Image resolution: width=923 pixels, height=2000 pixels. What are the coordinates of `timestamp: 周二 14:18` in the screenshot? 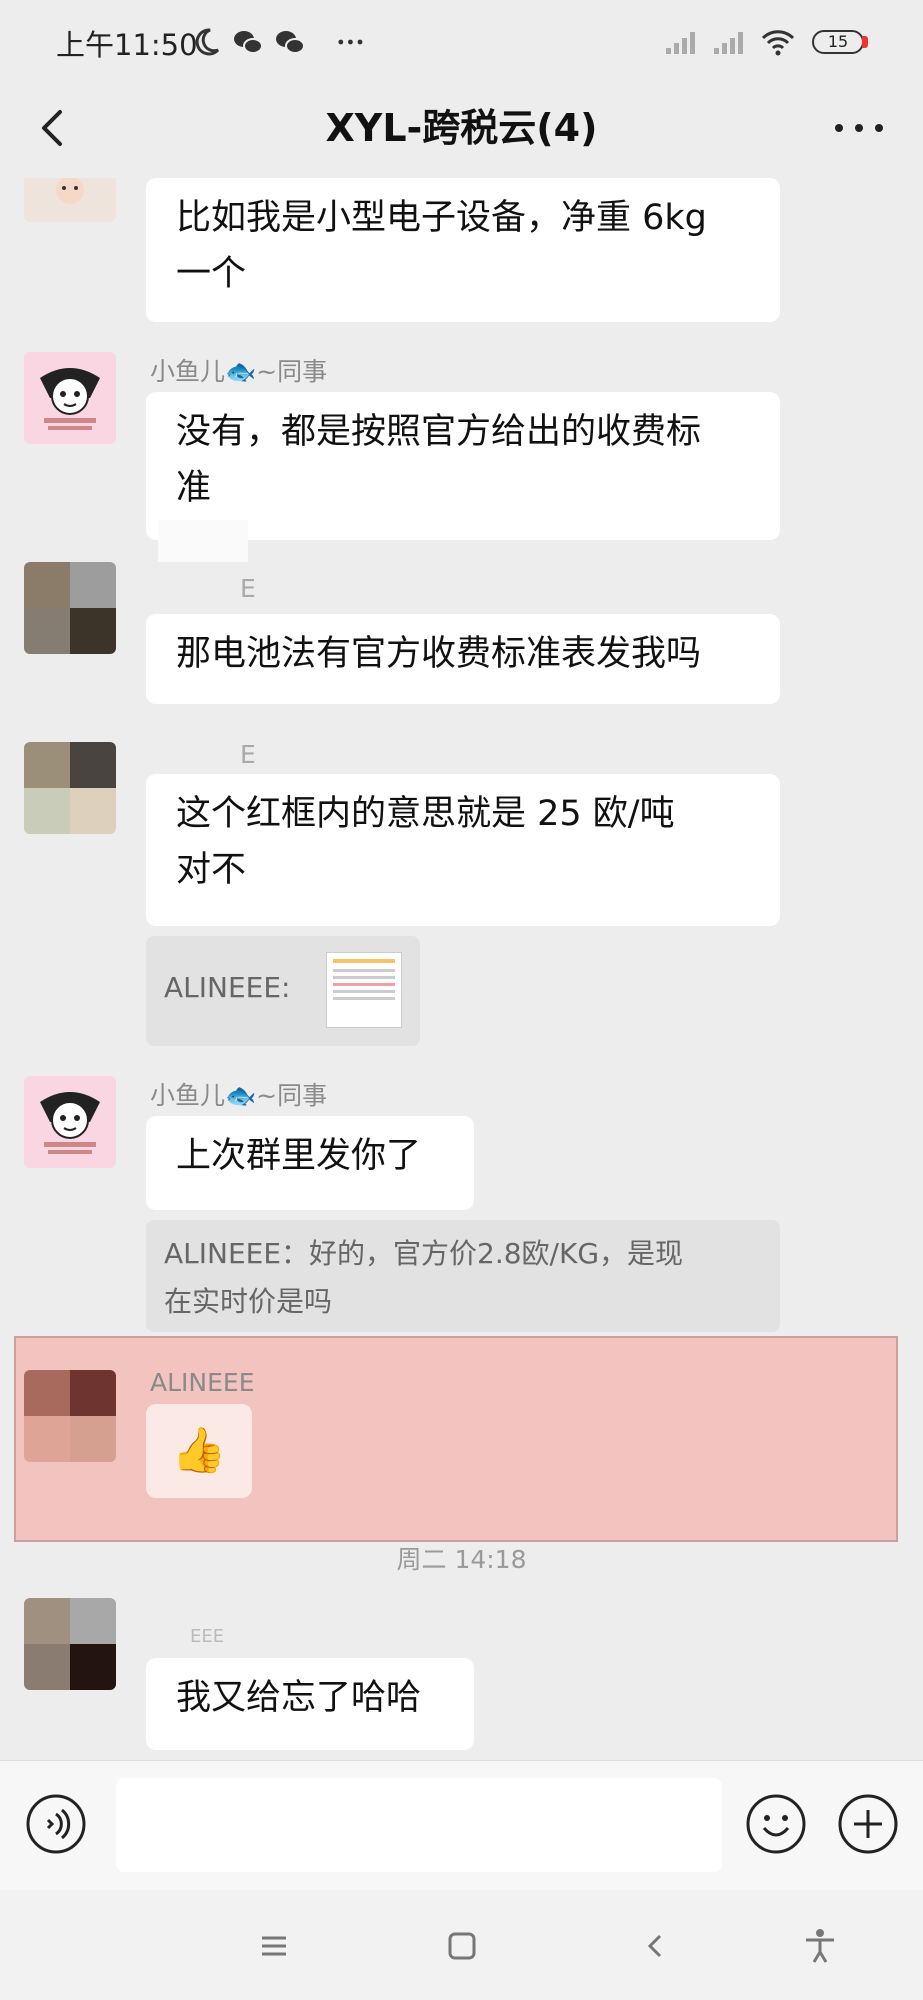 It's located at (461, 1559).